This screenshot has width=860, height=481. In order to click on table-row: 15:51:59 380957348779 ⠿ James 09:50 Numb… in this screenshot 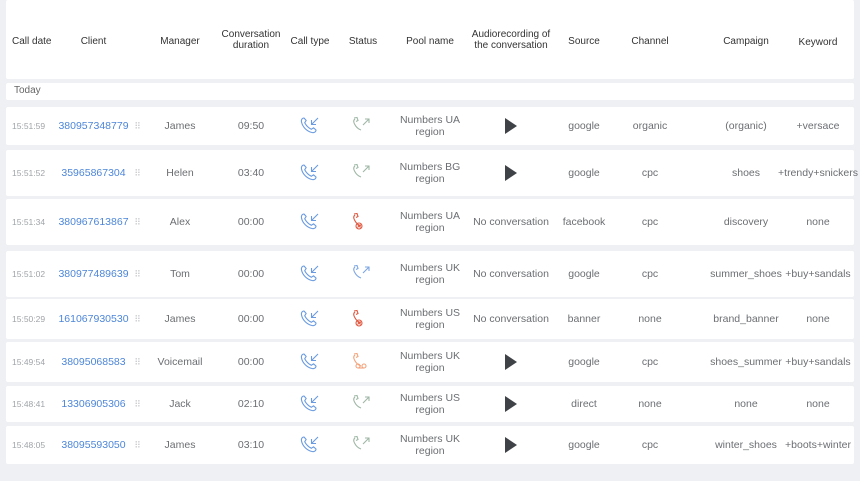, I will do `click(430, 126)`.